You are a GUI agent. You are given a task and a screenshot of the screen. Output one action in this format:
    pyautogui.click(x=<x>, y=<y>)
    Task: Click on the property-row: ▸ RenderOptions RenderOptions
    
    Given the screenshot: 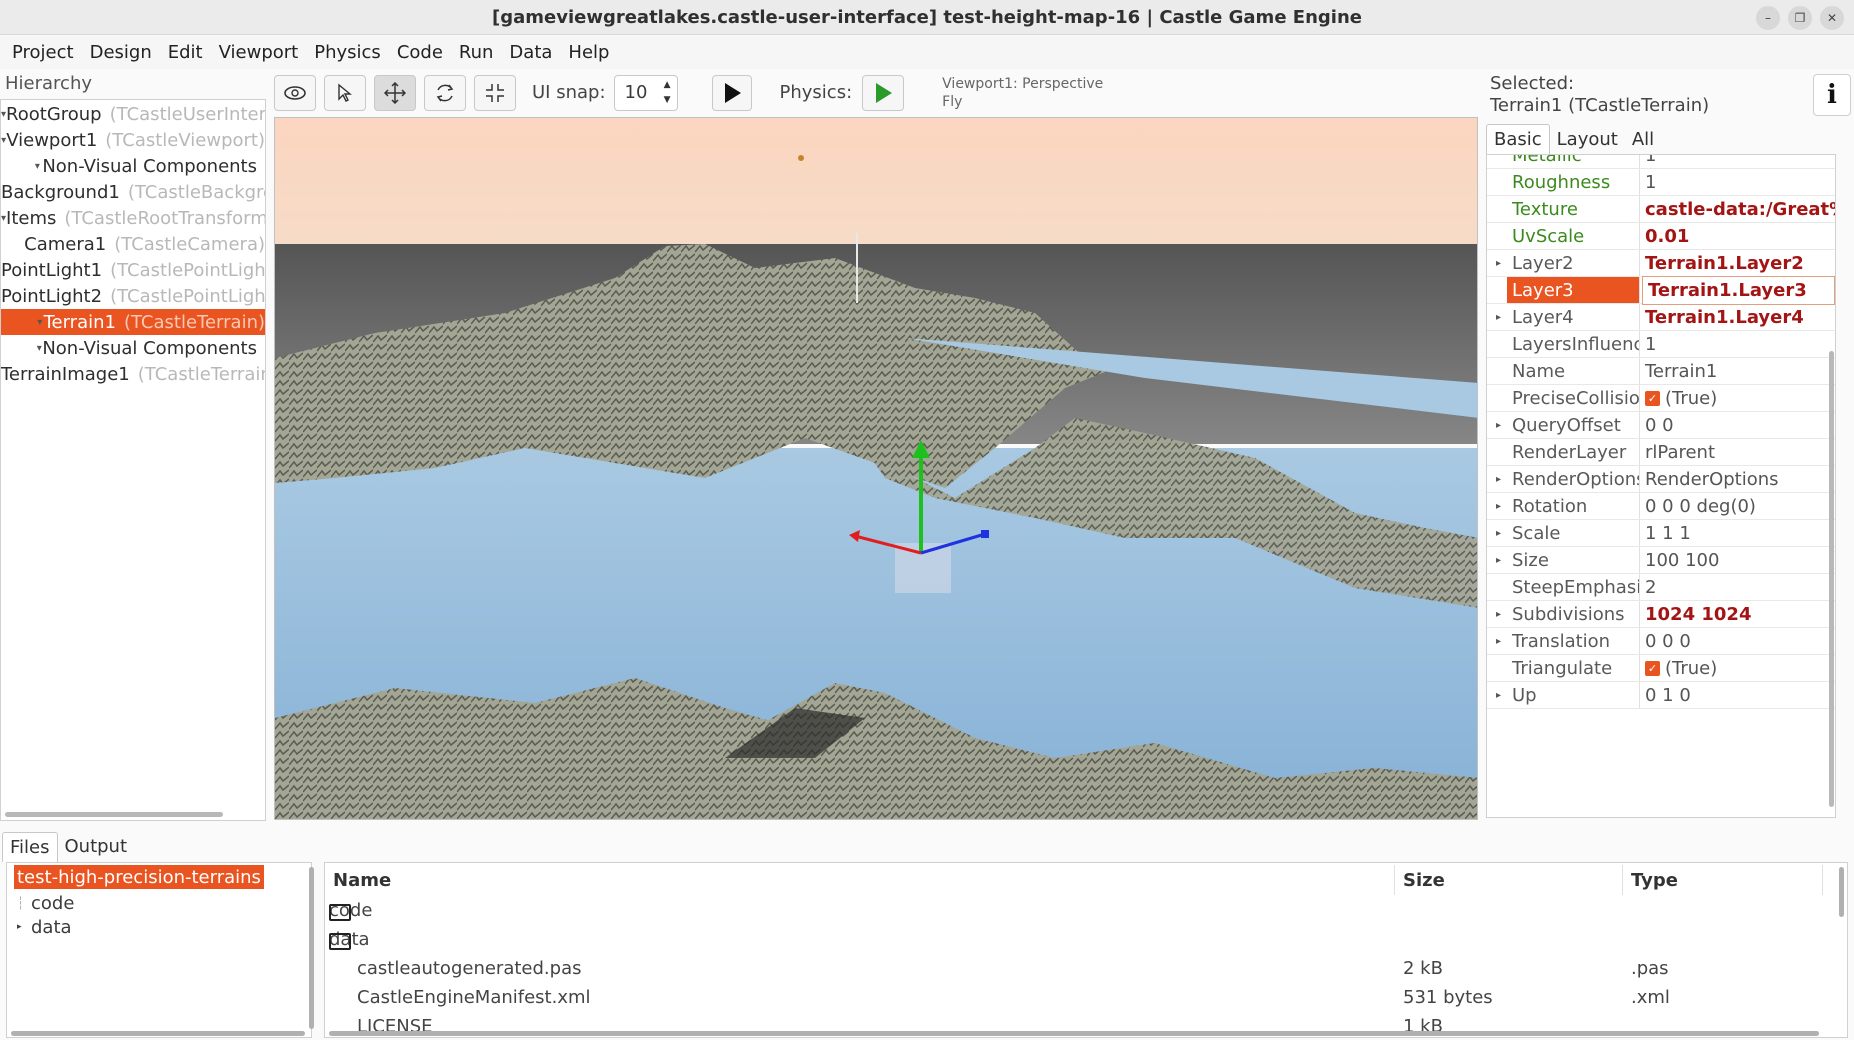 What is the action you would take?
    pyautogui.click(x=1661, y=479)
    